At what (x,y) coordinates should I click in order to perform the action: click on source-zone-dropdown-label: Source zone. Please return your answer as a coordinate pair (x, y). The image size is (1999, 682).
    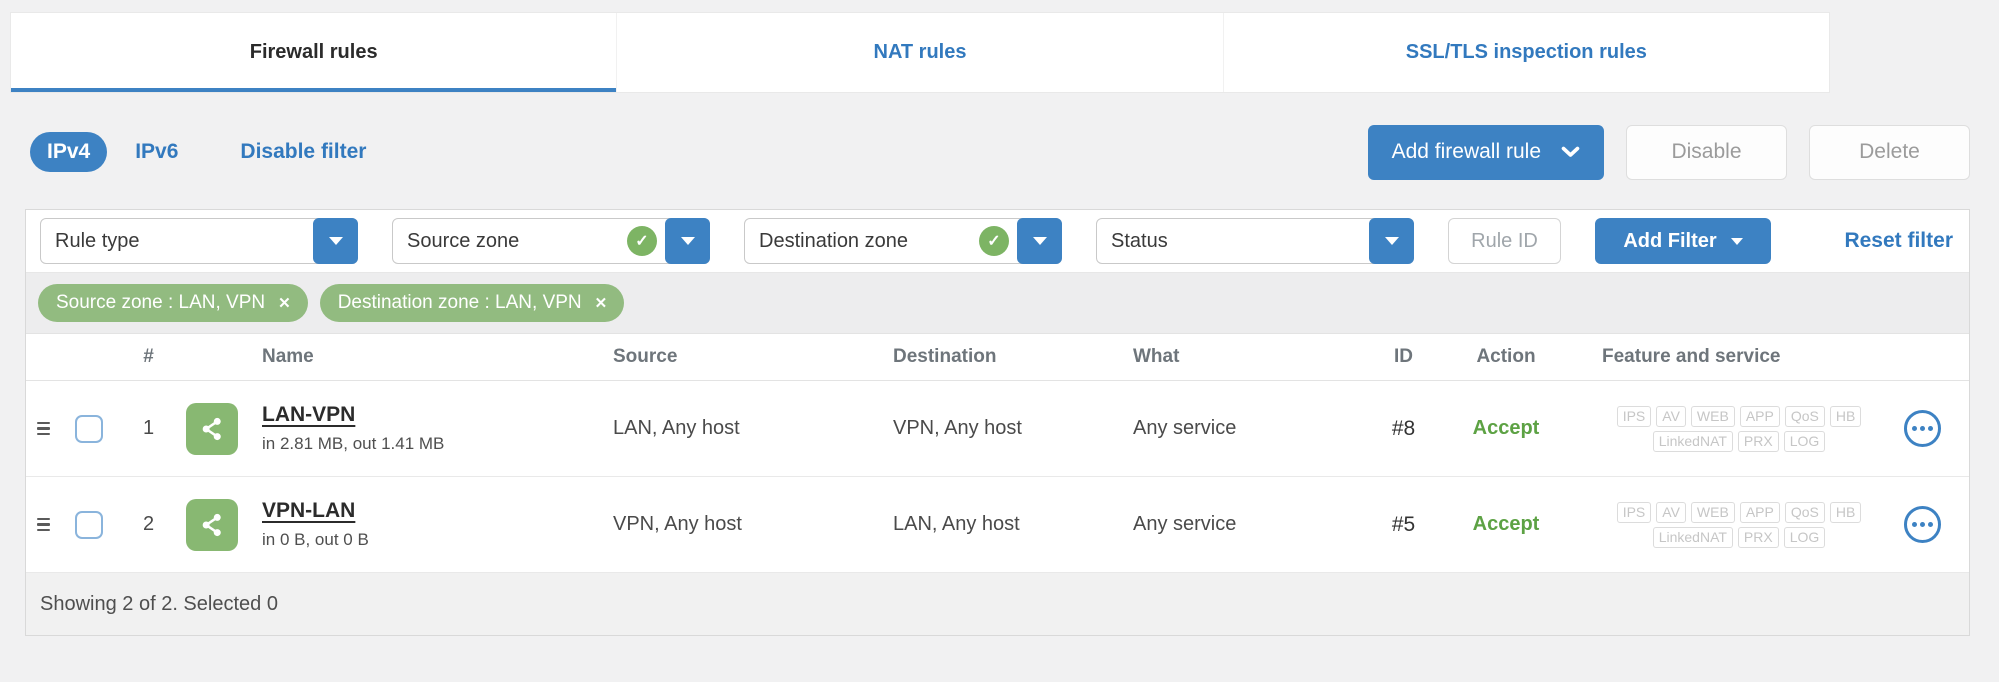
    Looking at the image, I should click on (463, 240).